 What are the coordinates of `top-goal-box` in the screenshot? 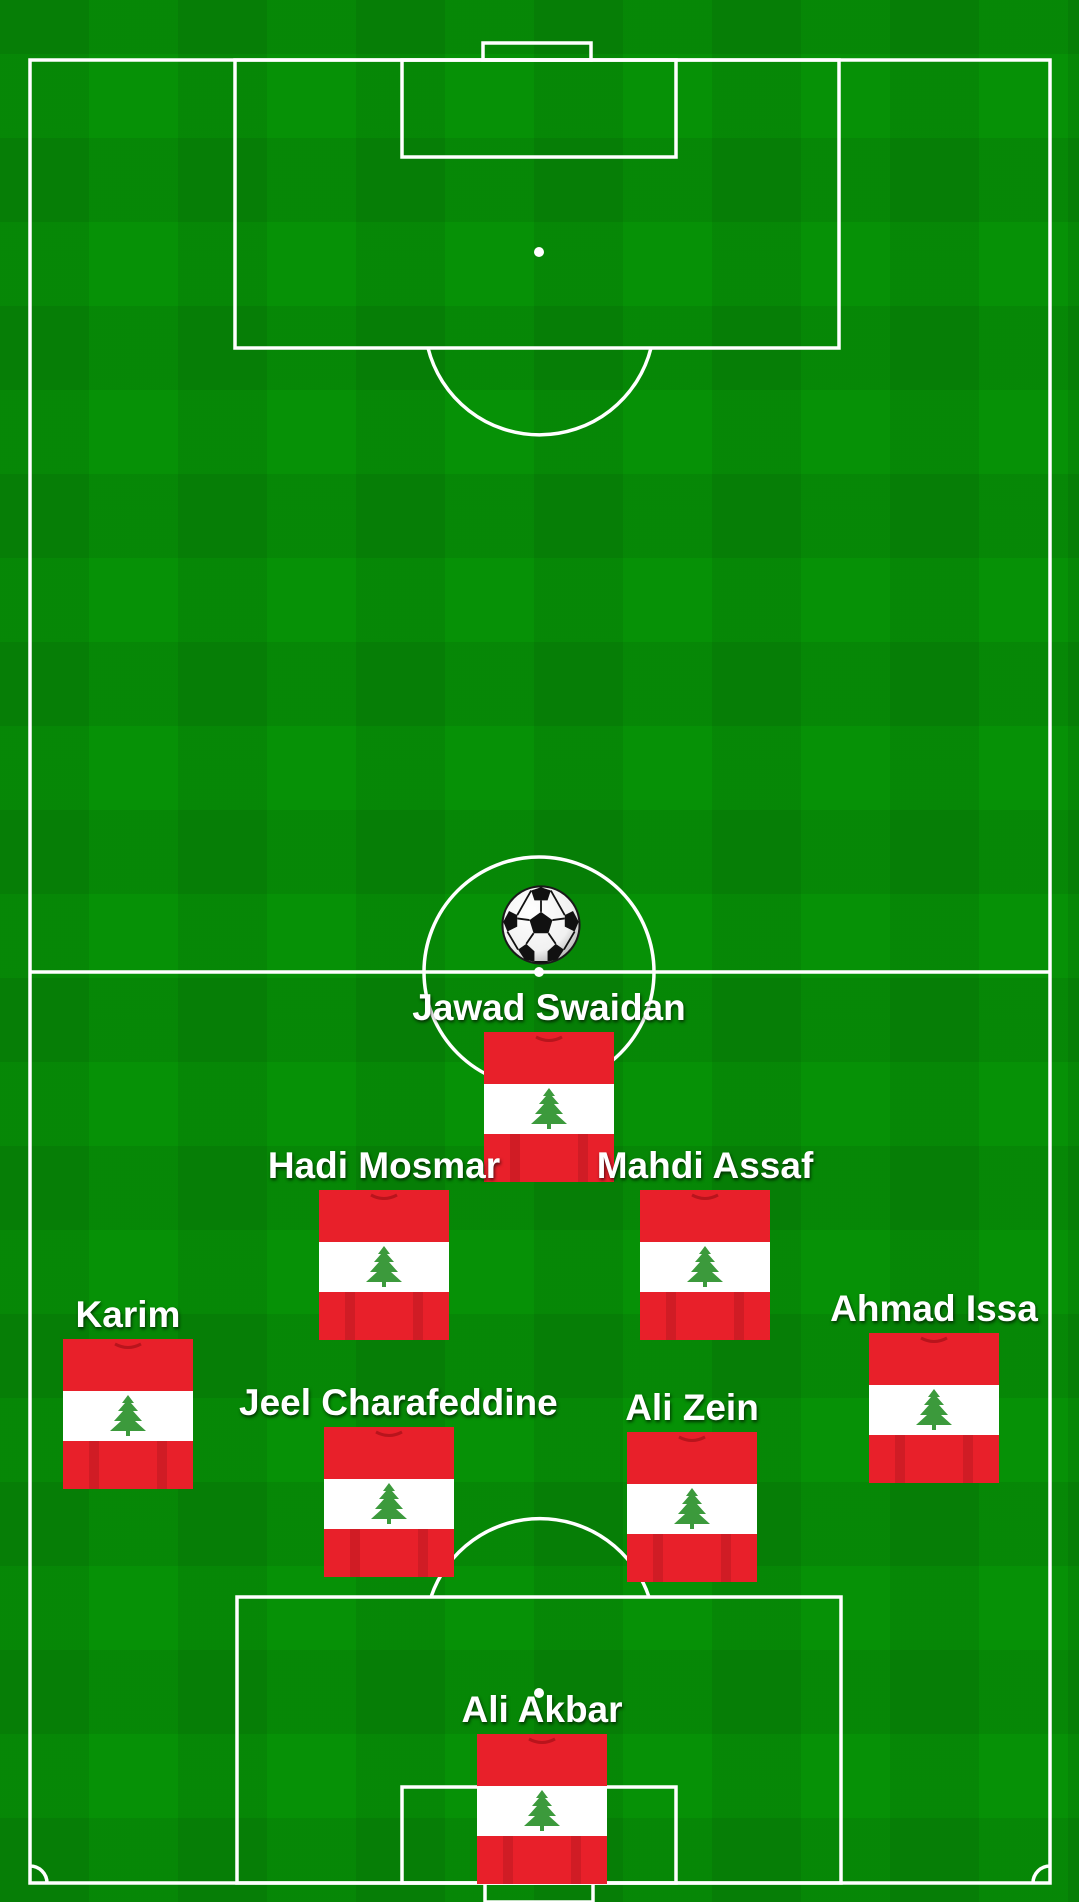 It's located at (539, 108).